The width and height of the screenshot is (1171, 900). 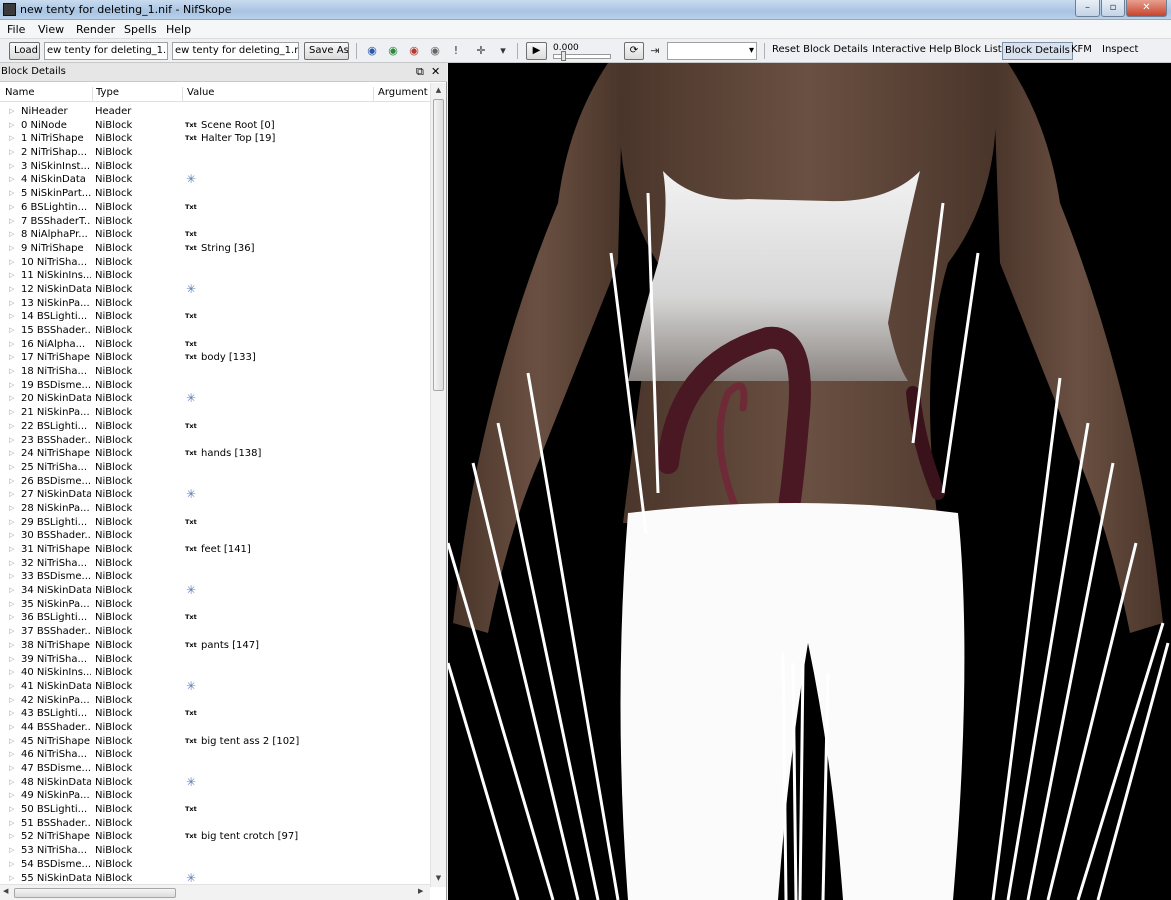 I want to click on tree-row: ▷ 16 NiAlpha... NiBlock Txt, so click(x=215, y=345).